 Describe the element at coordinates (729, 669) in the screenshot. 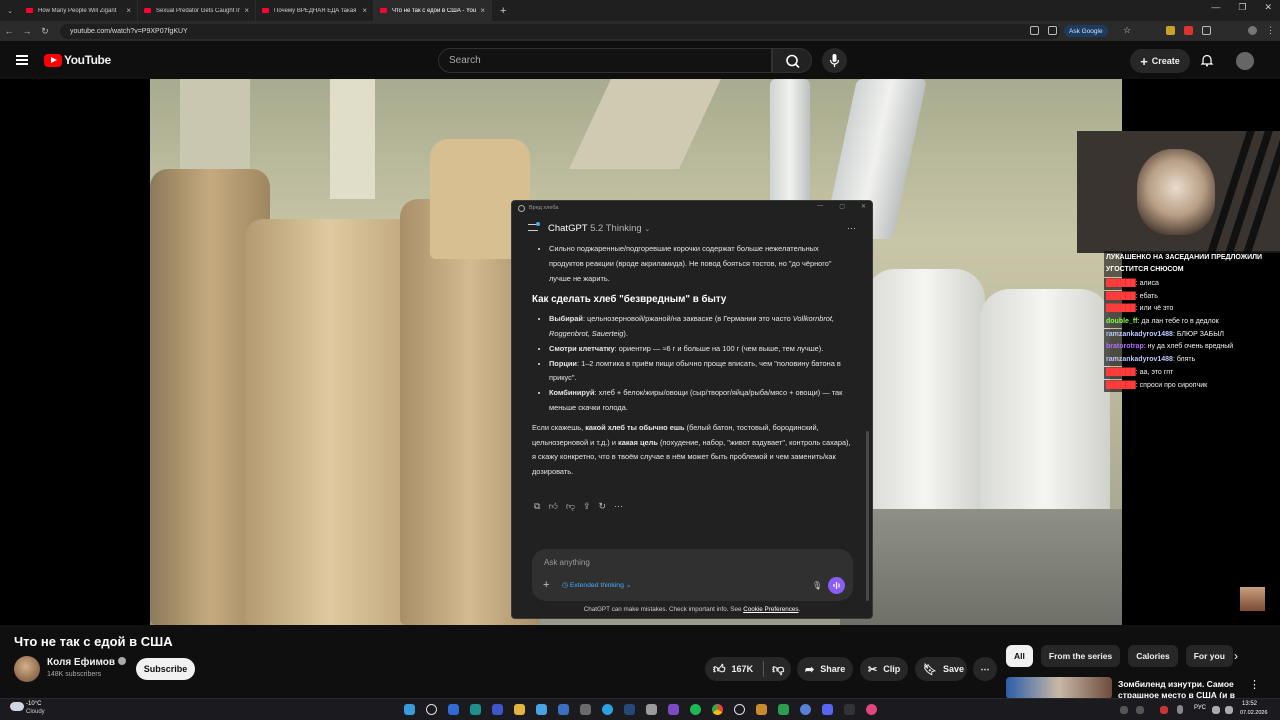

I see `like-button: 👍︎ 167K` at that location.